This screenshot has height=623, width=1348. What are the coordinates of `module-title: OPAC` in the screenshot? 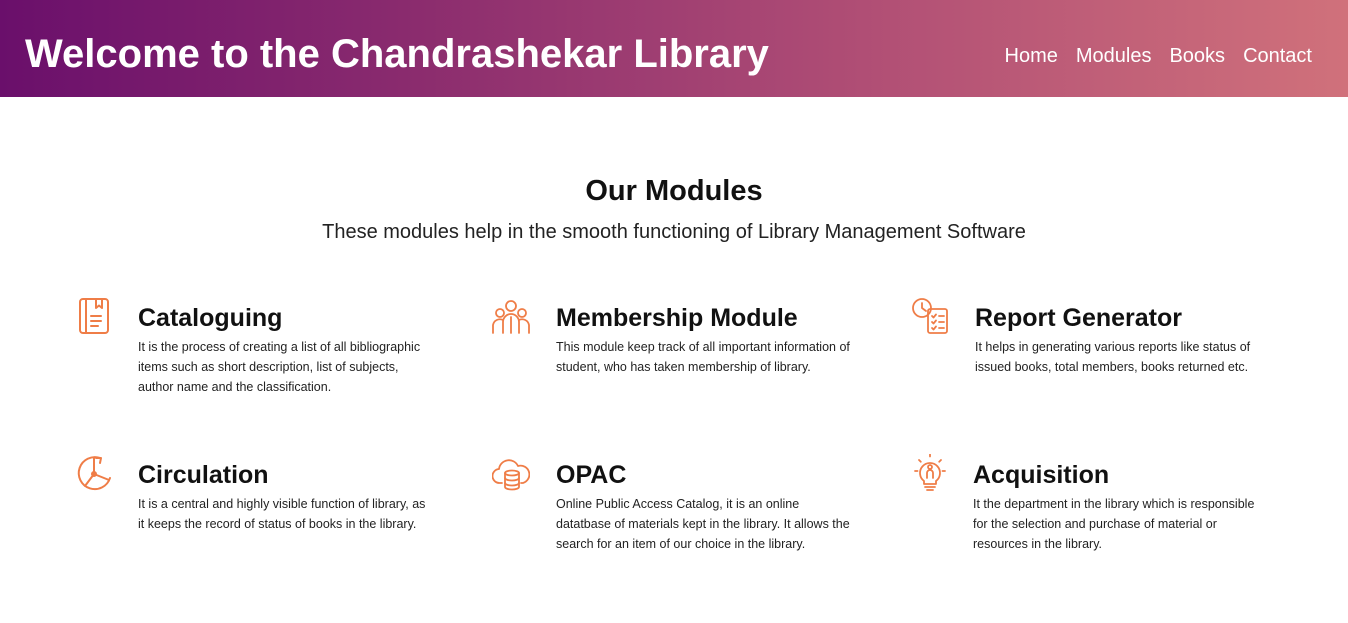 It's located at (591, 475).